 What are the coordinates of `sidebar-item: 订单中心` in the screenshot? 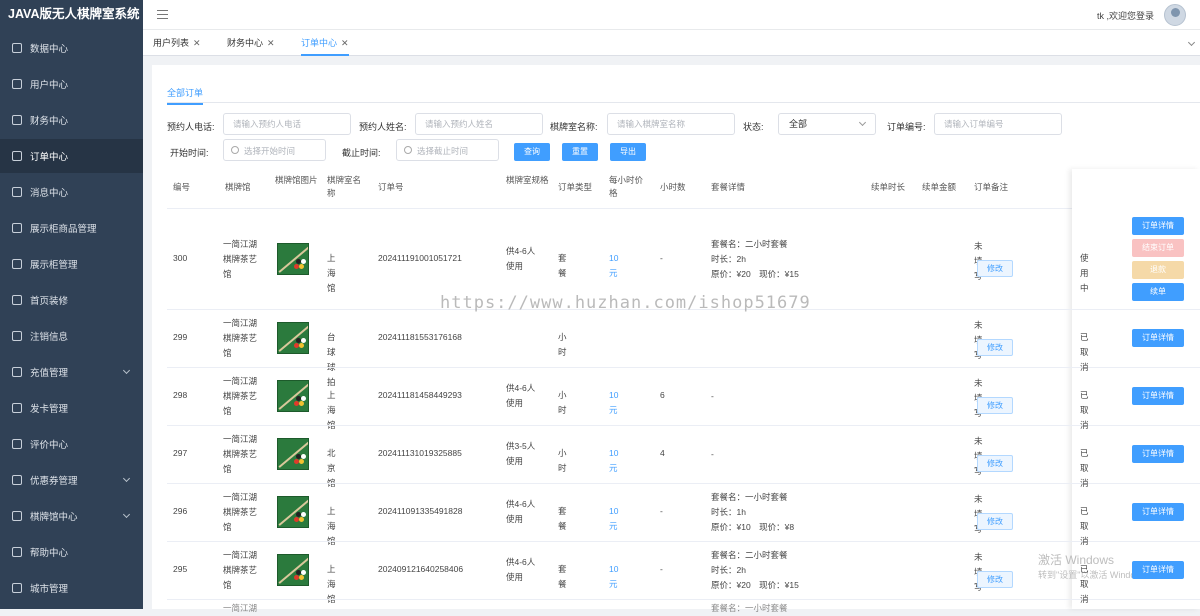 It's located at (71, 156).